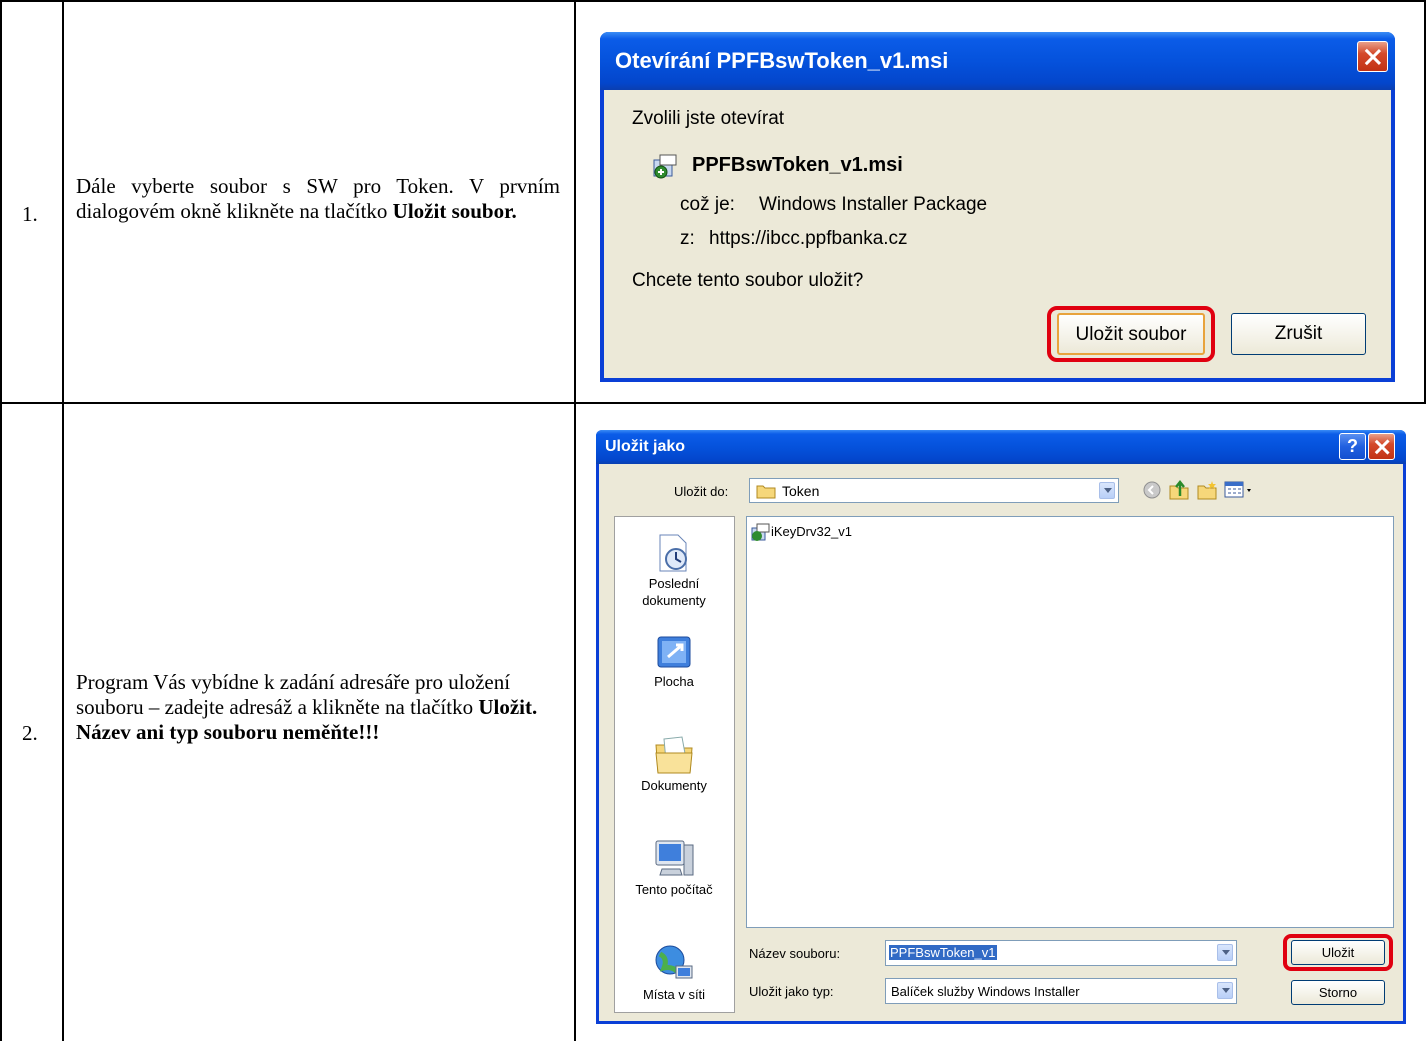  What do you see at coordinates (674, 994) in the screenshot?
I see `places-network-label: Místa v síti` at bounding box center [674, 994].